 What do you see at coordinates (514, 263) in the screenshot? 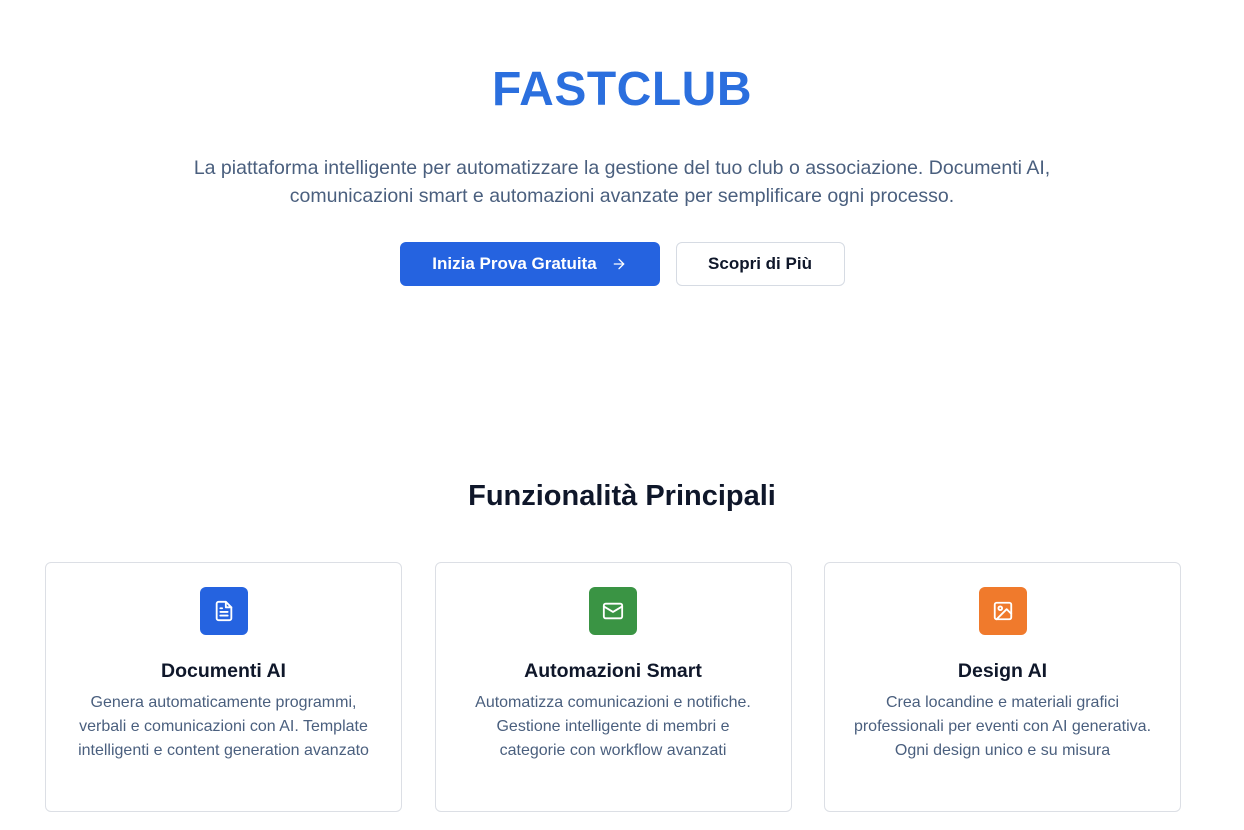
I see `start-free-trial-label: Inizia Prova Gratuita` at bounding box center [514, 263].